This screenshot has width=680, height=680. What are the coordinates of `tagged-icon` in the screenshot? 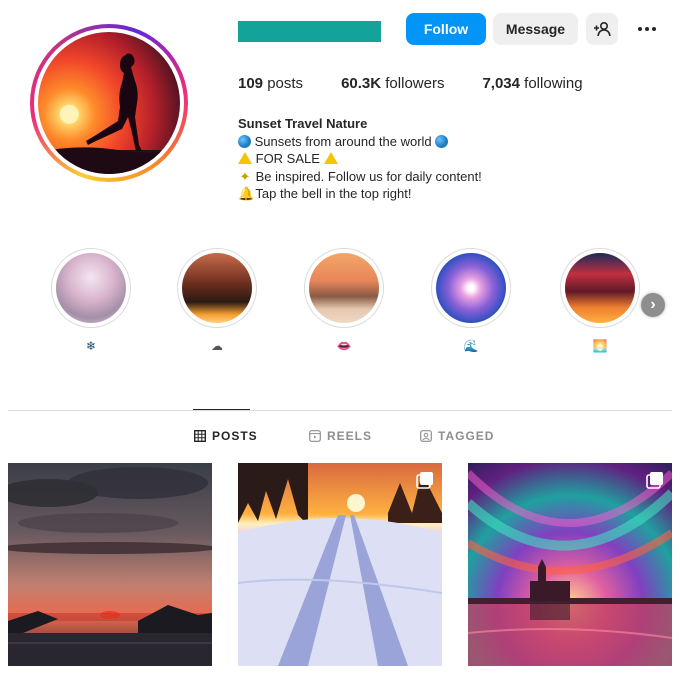 It's located at (426, 436).